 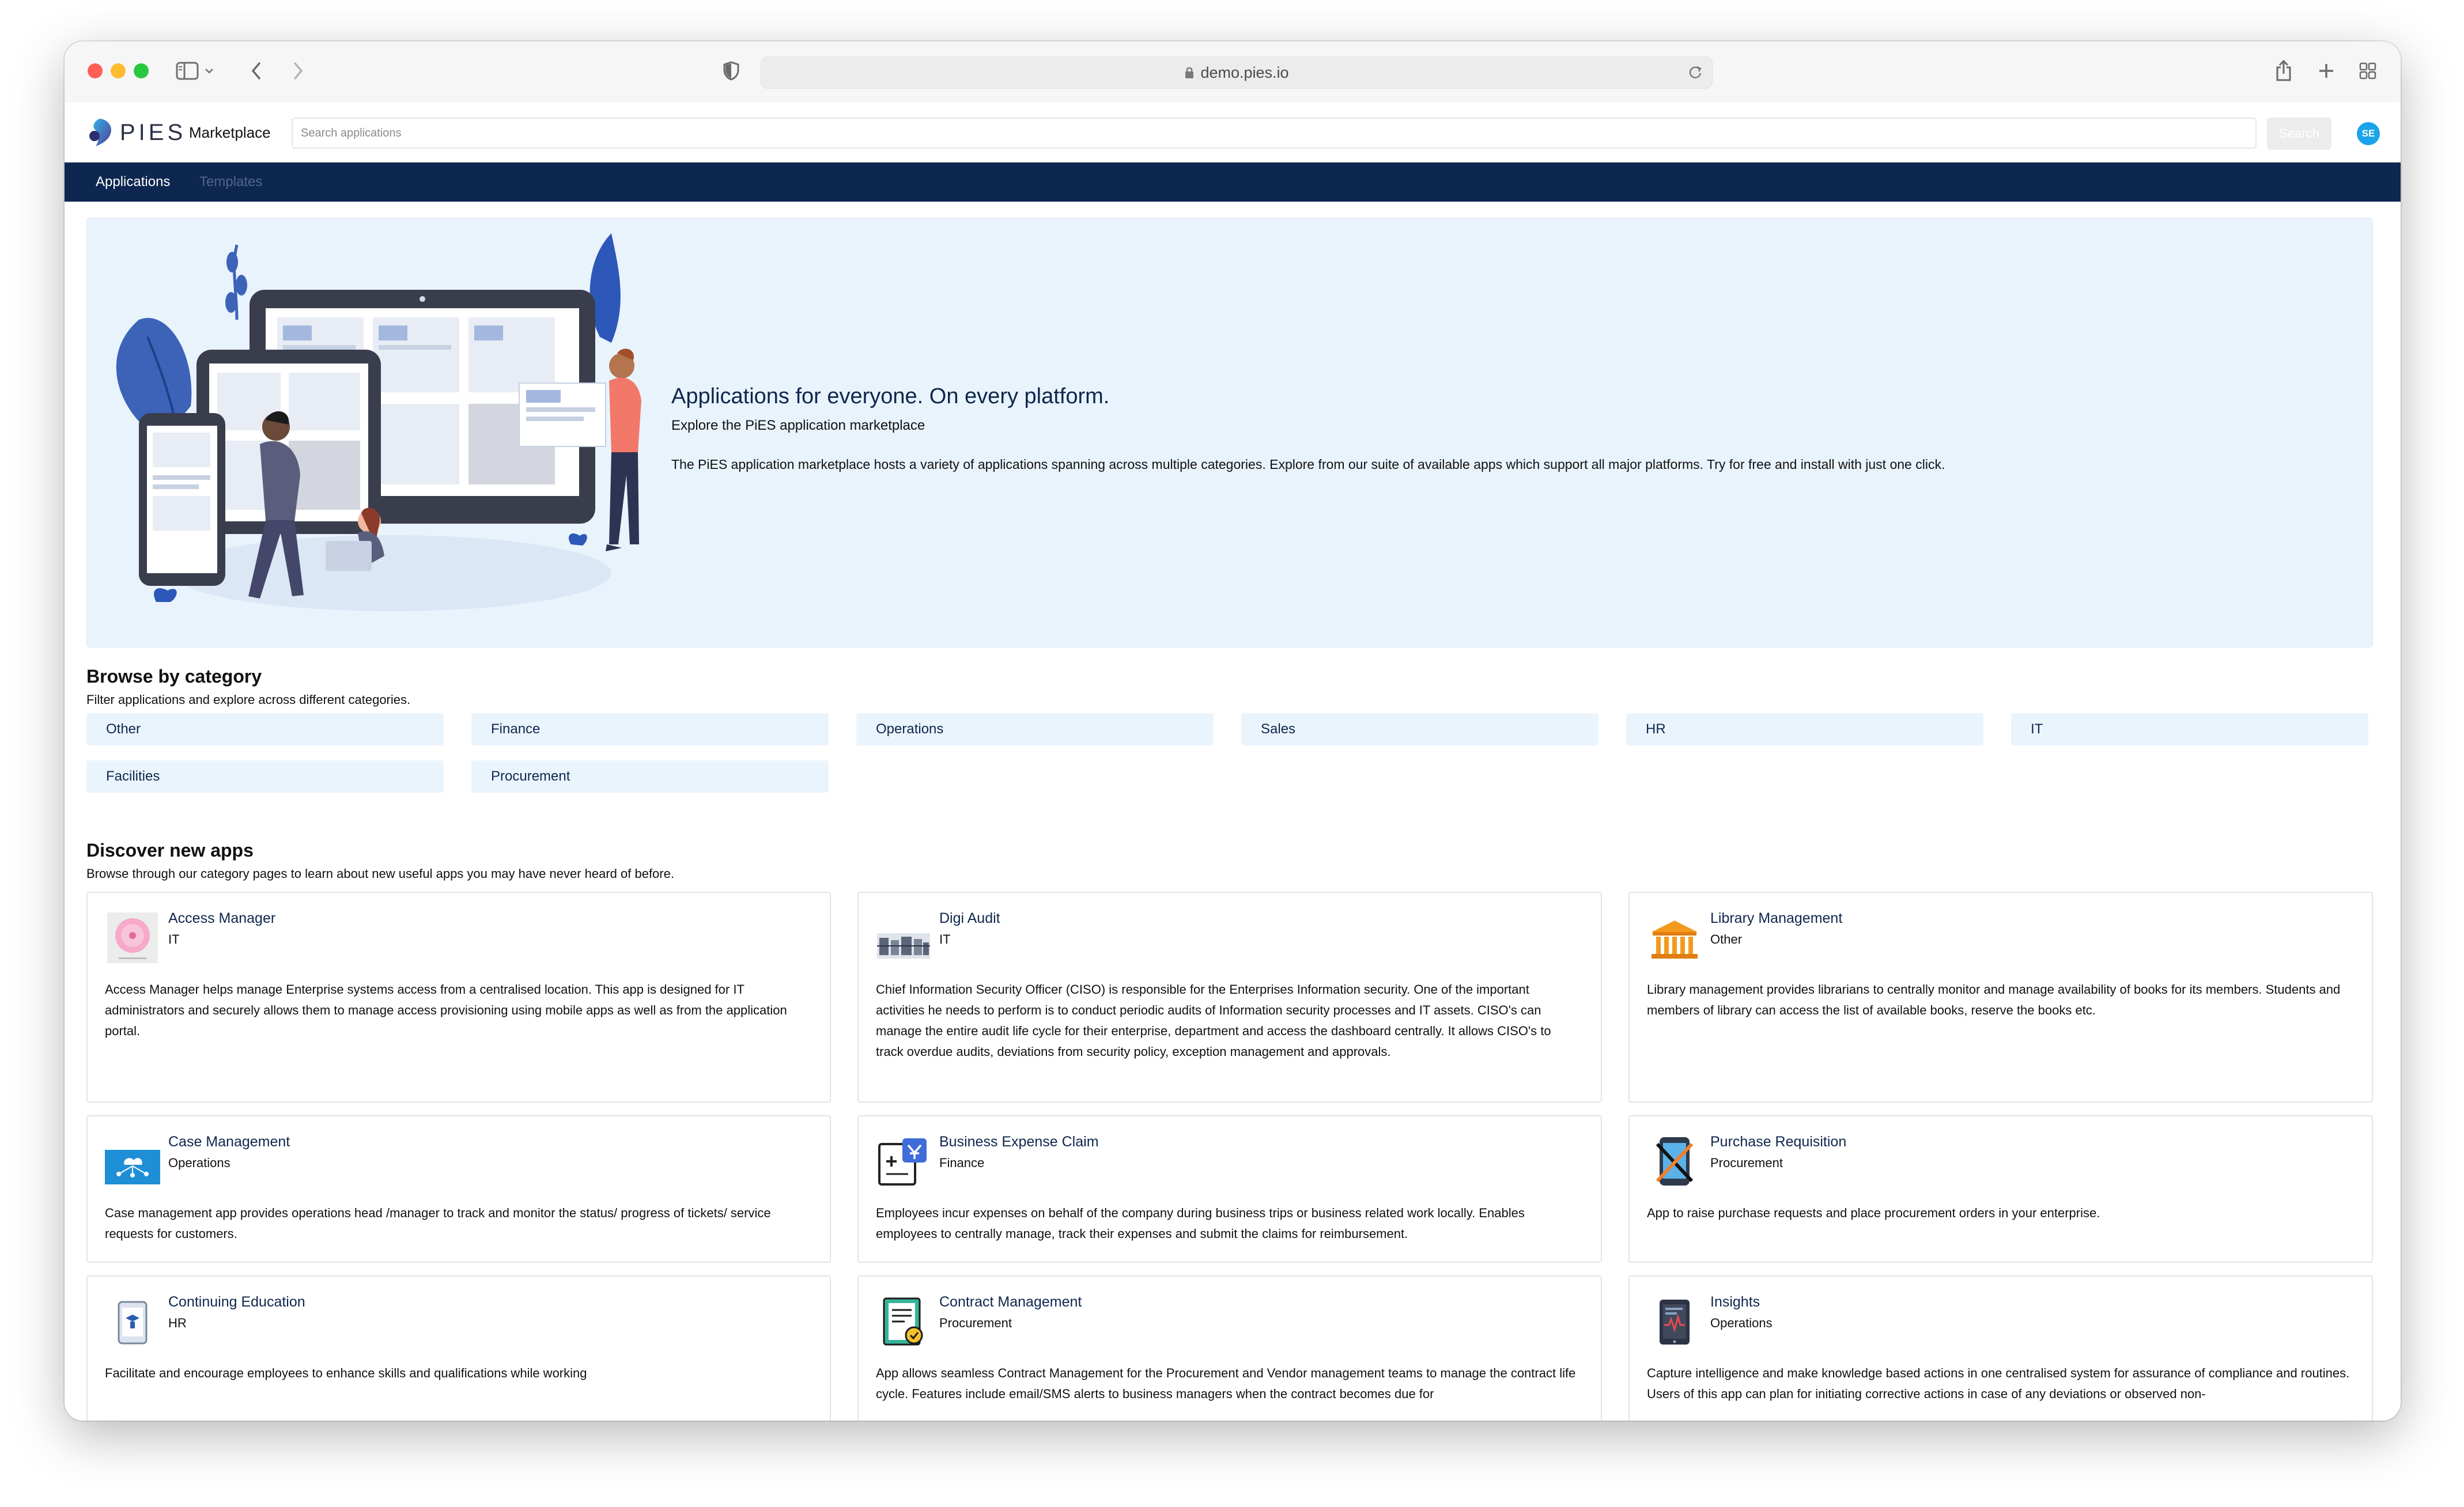 I want to click on category-sales: Sales, so click(x=1419, y=729).